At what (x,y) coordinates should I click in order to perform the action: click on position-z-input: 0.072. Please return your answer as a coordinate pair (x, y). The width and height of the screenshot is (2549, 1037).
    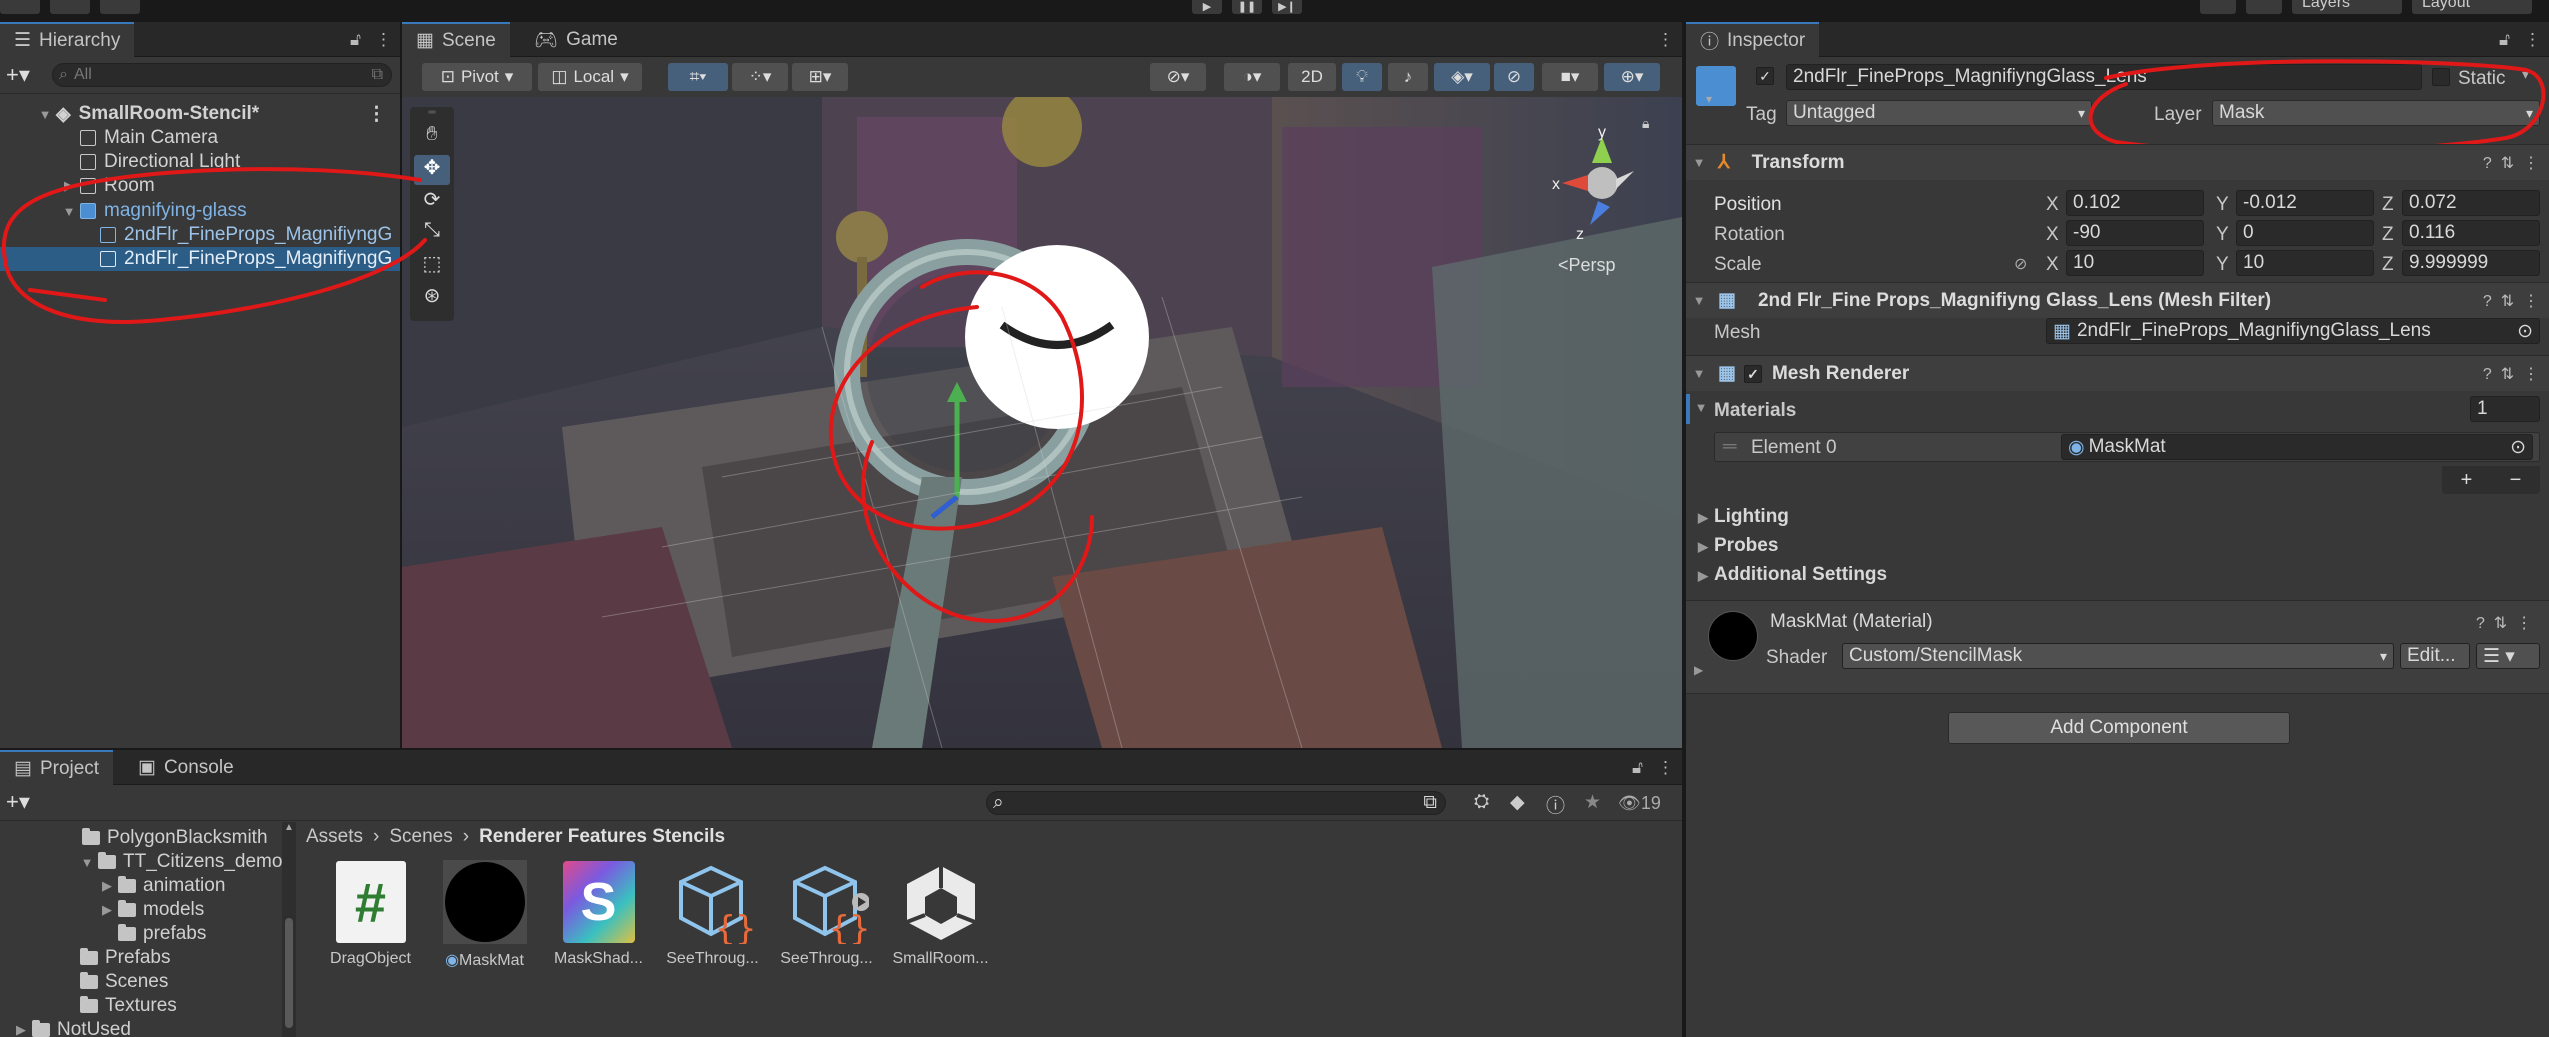
    Looking at the image, I should click on (2471, 203).